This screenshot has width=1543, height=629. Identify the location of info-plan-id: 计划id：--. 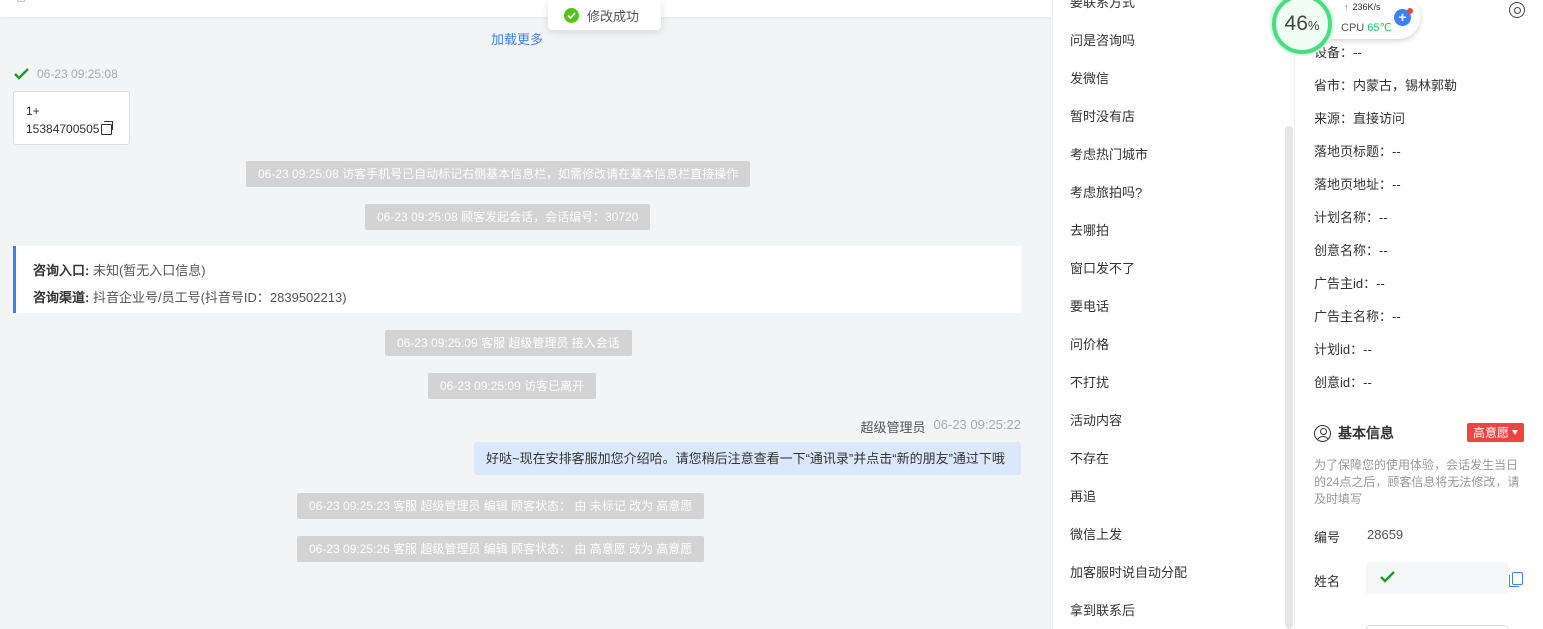
(1343, 349).